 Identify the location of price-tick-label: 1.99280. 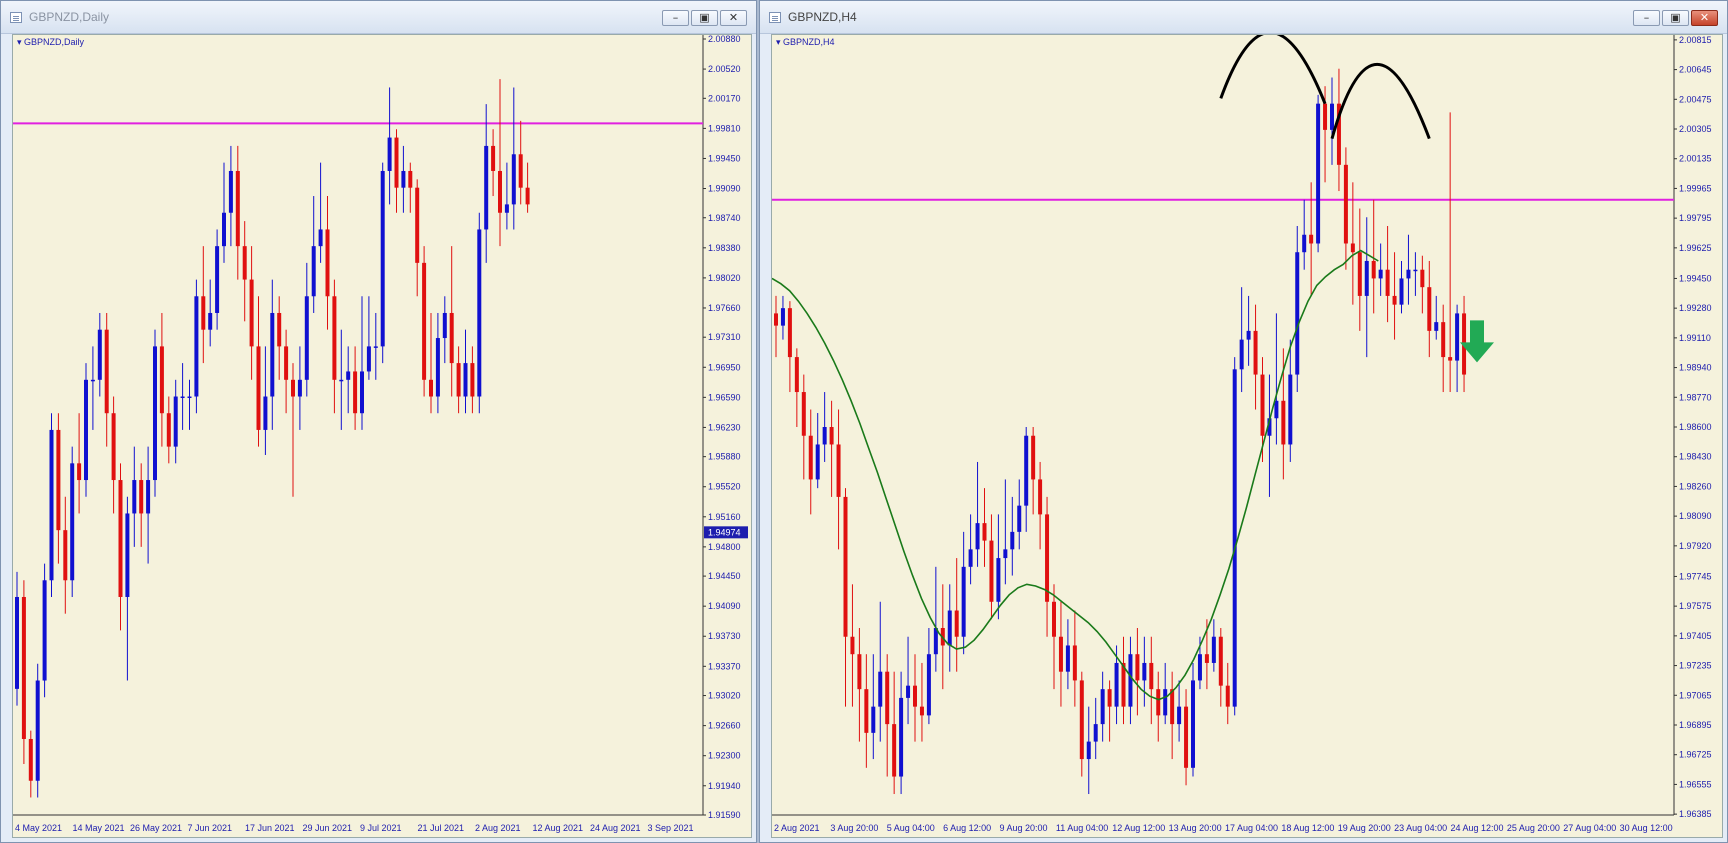
(1695, 308).